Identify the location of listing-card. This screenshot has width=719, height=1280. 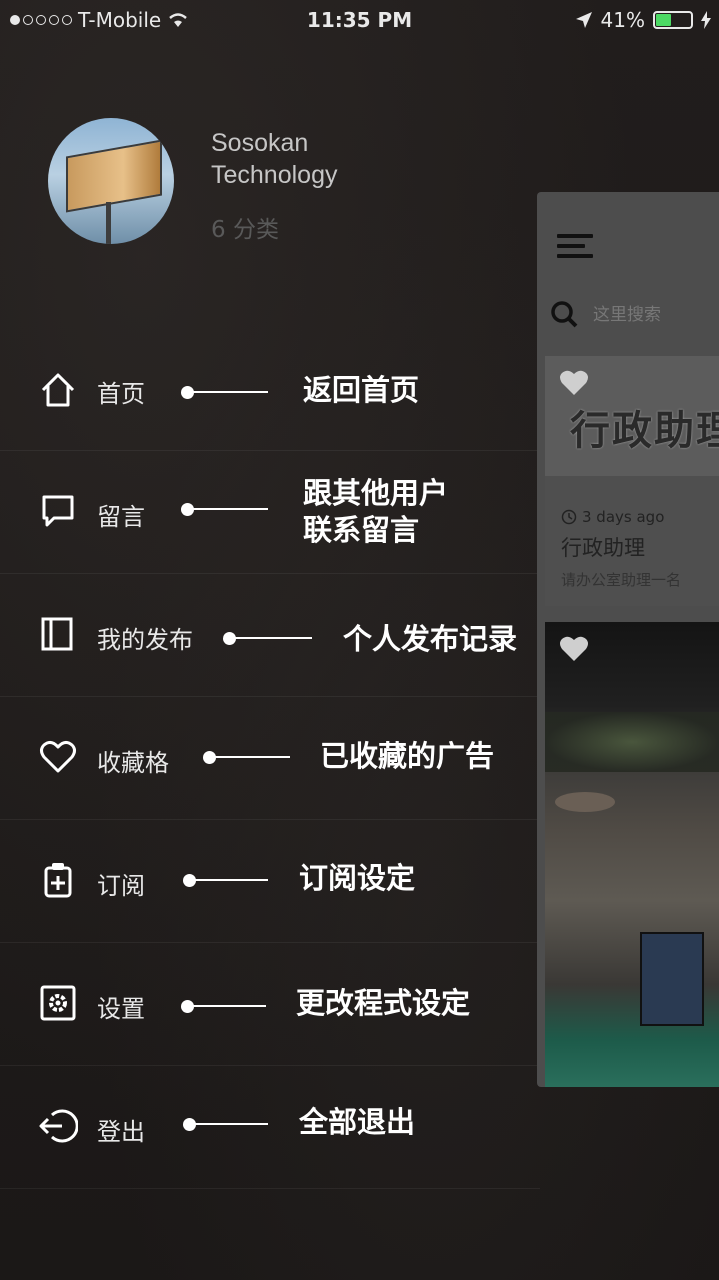
(632, 854).